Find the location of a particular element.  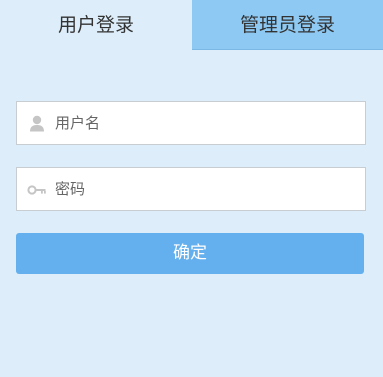

password-input is located at coordinates (205, 189).